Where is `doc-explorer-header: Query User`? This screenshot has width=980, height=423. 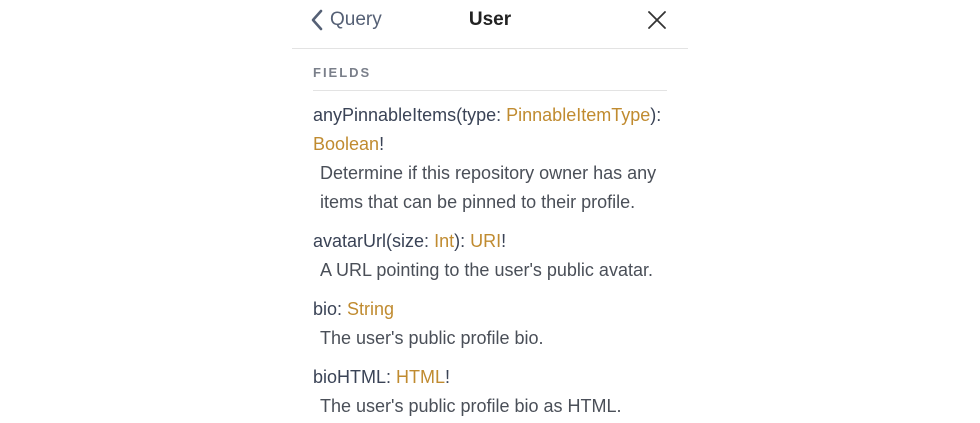 doc-explorer-header: Query User is located at coordinates (490, 24).